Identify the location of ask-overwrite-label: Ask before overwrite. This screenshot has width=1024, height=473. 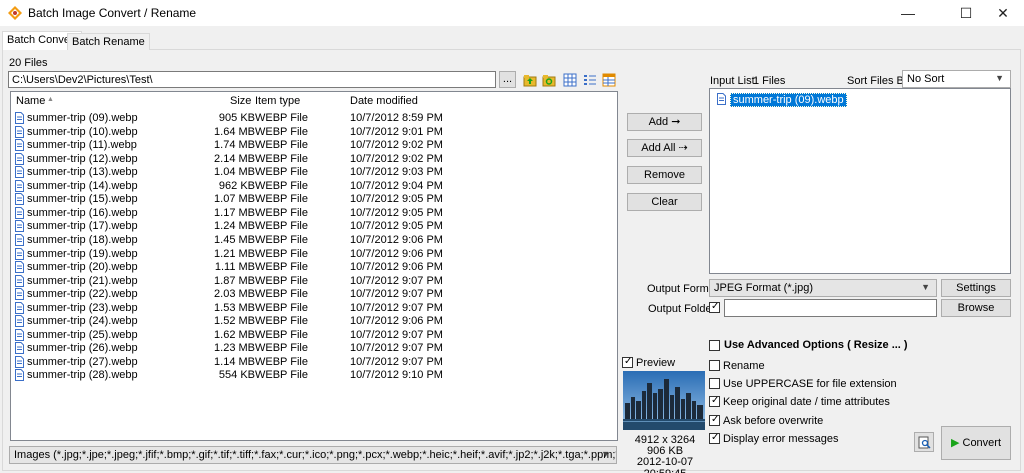
(773, 421).